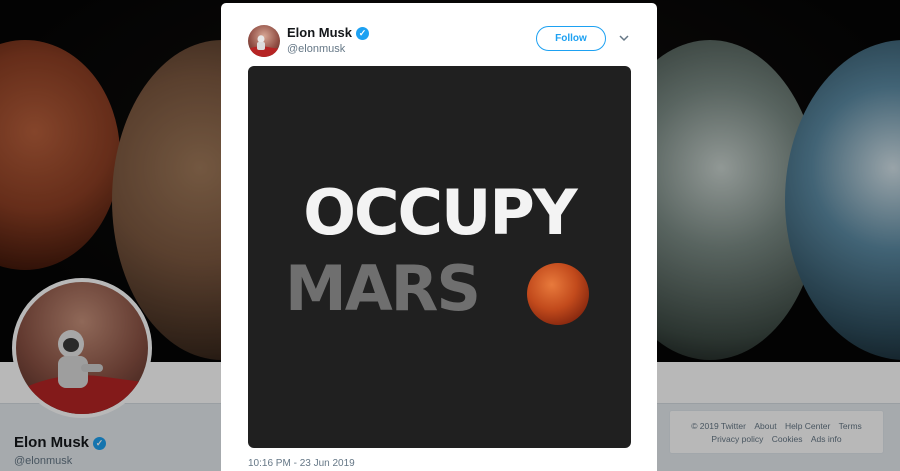 This screenshot has height=471, width=900. What do you see at coordinates (624, 38) in the screenshot?
I see `chevron-down-icon` at bounding box center [624, 38].